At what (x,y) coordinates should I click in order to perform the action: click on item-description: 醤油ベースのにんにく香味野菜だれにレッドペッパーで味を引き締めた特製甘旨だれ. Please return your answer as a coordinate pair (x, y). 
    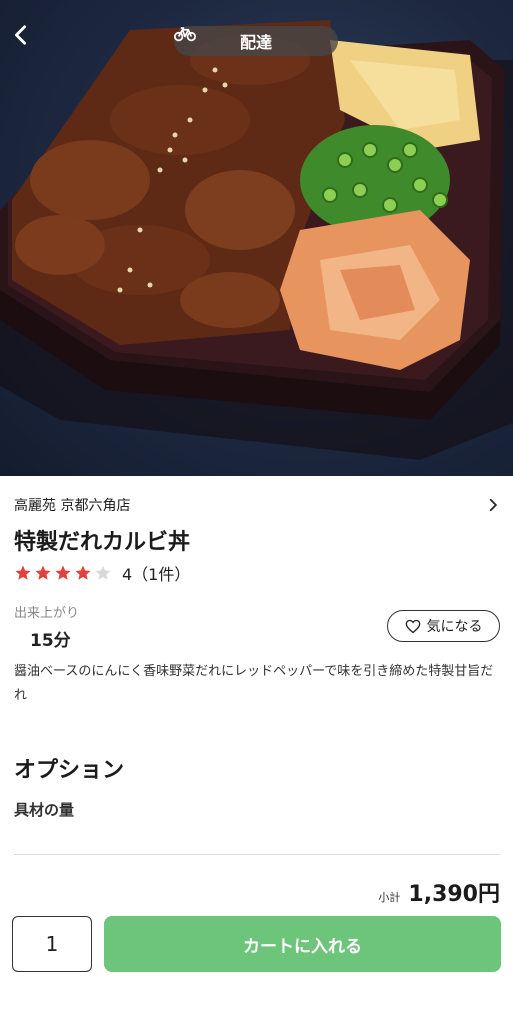
    Looking at the image, I should click on (254, 683).